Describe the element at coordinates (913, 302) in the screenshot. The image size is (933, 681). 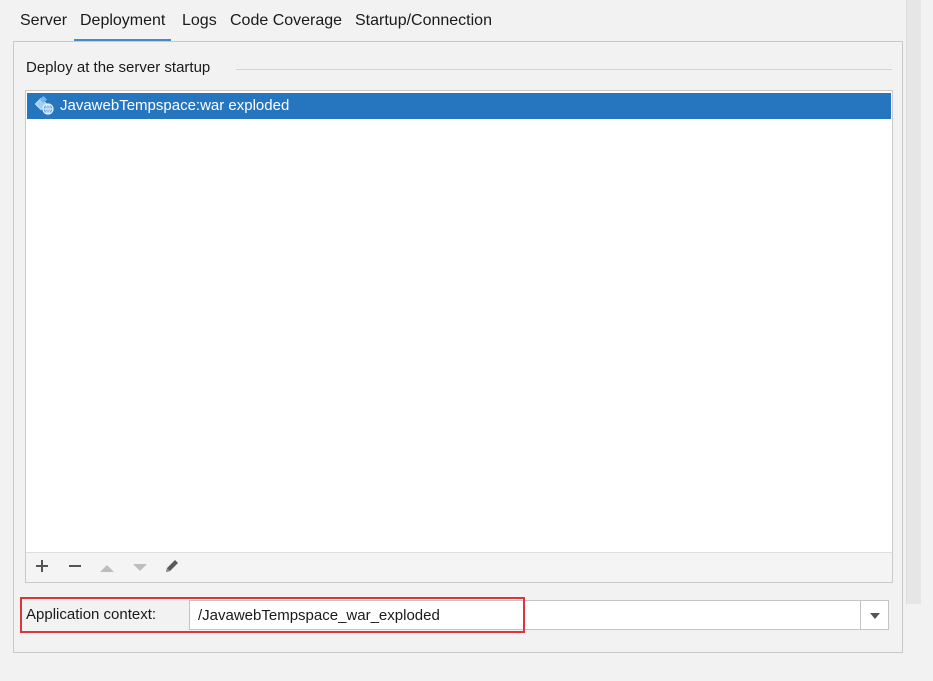
I see `vertical-scrollbar` at that location.